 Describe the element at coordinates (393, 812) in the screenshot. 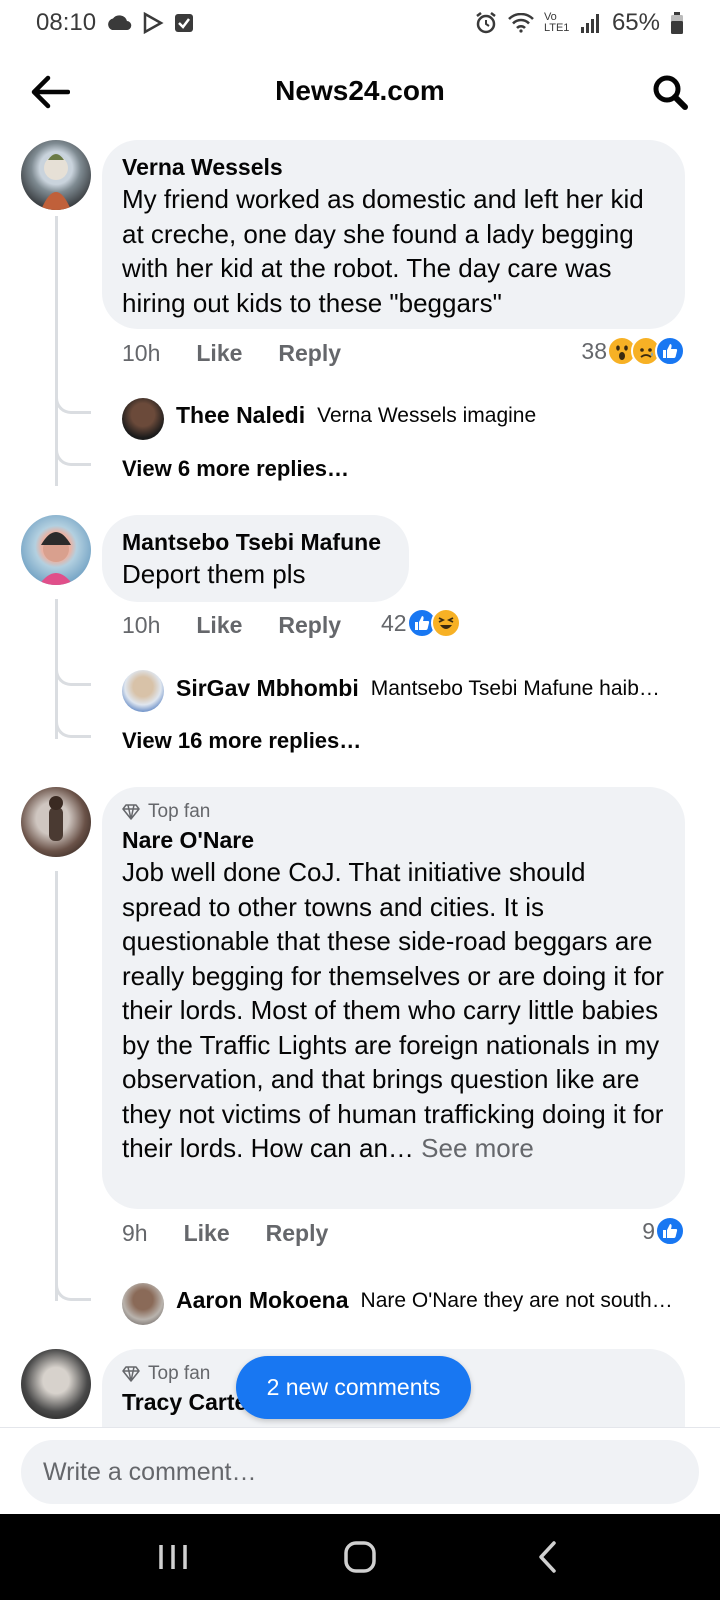

I see `top-fan-badge: Top fan` at that location.